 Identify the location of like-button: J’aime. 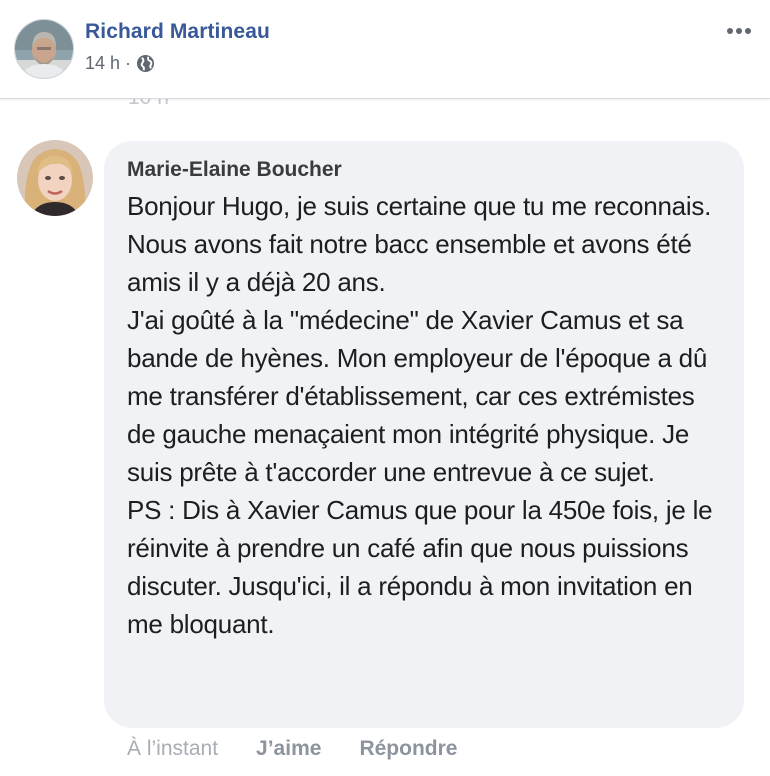
(288, 749).